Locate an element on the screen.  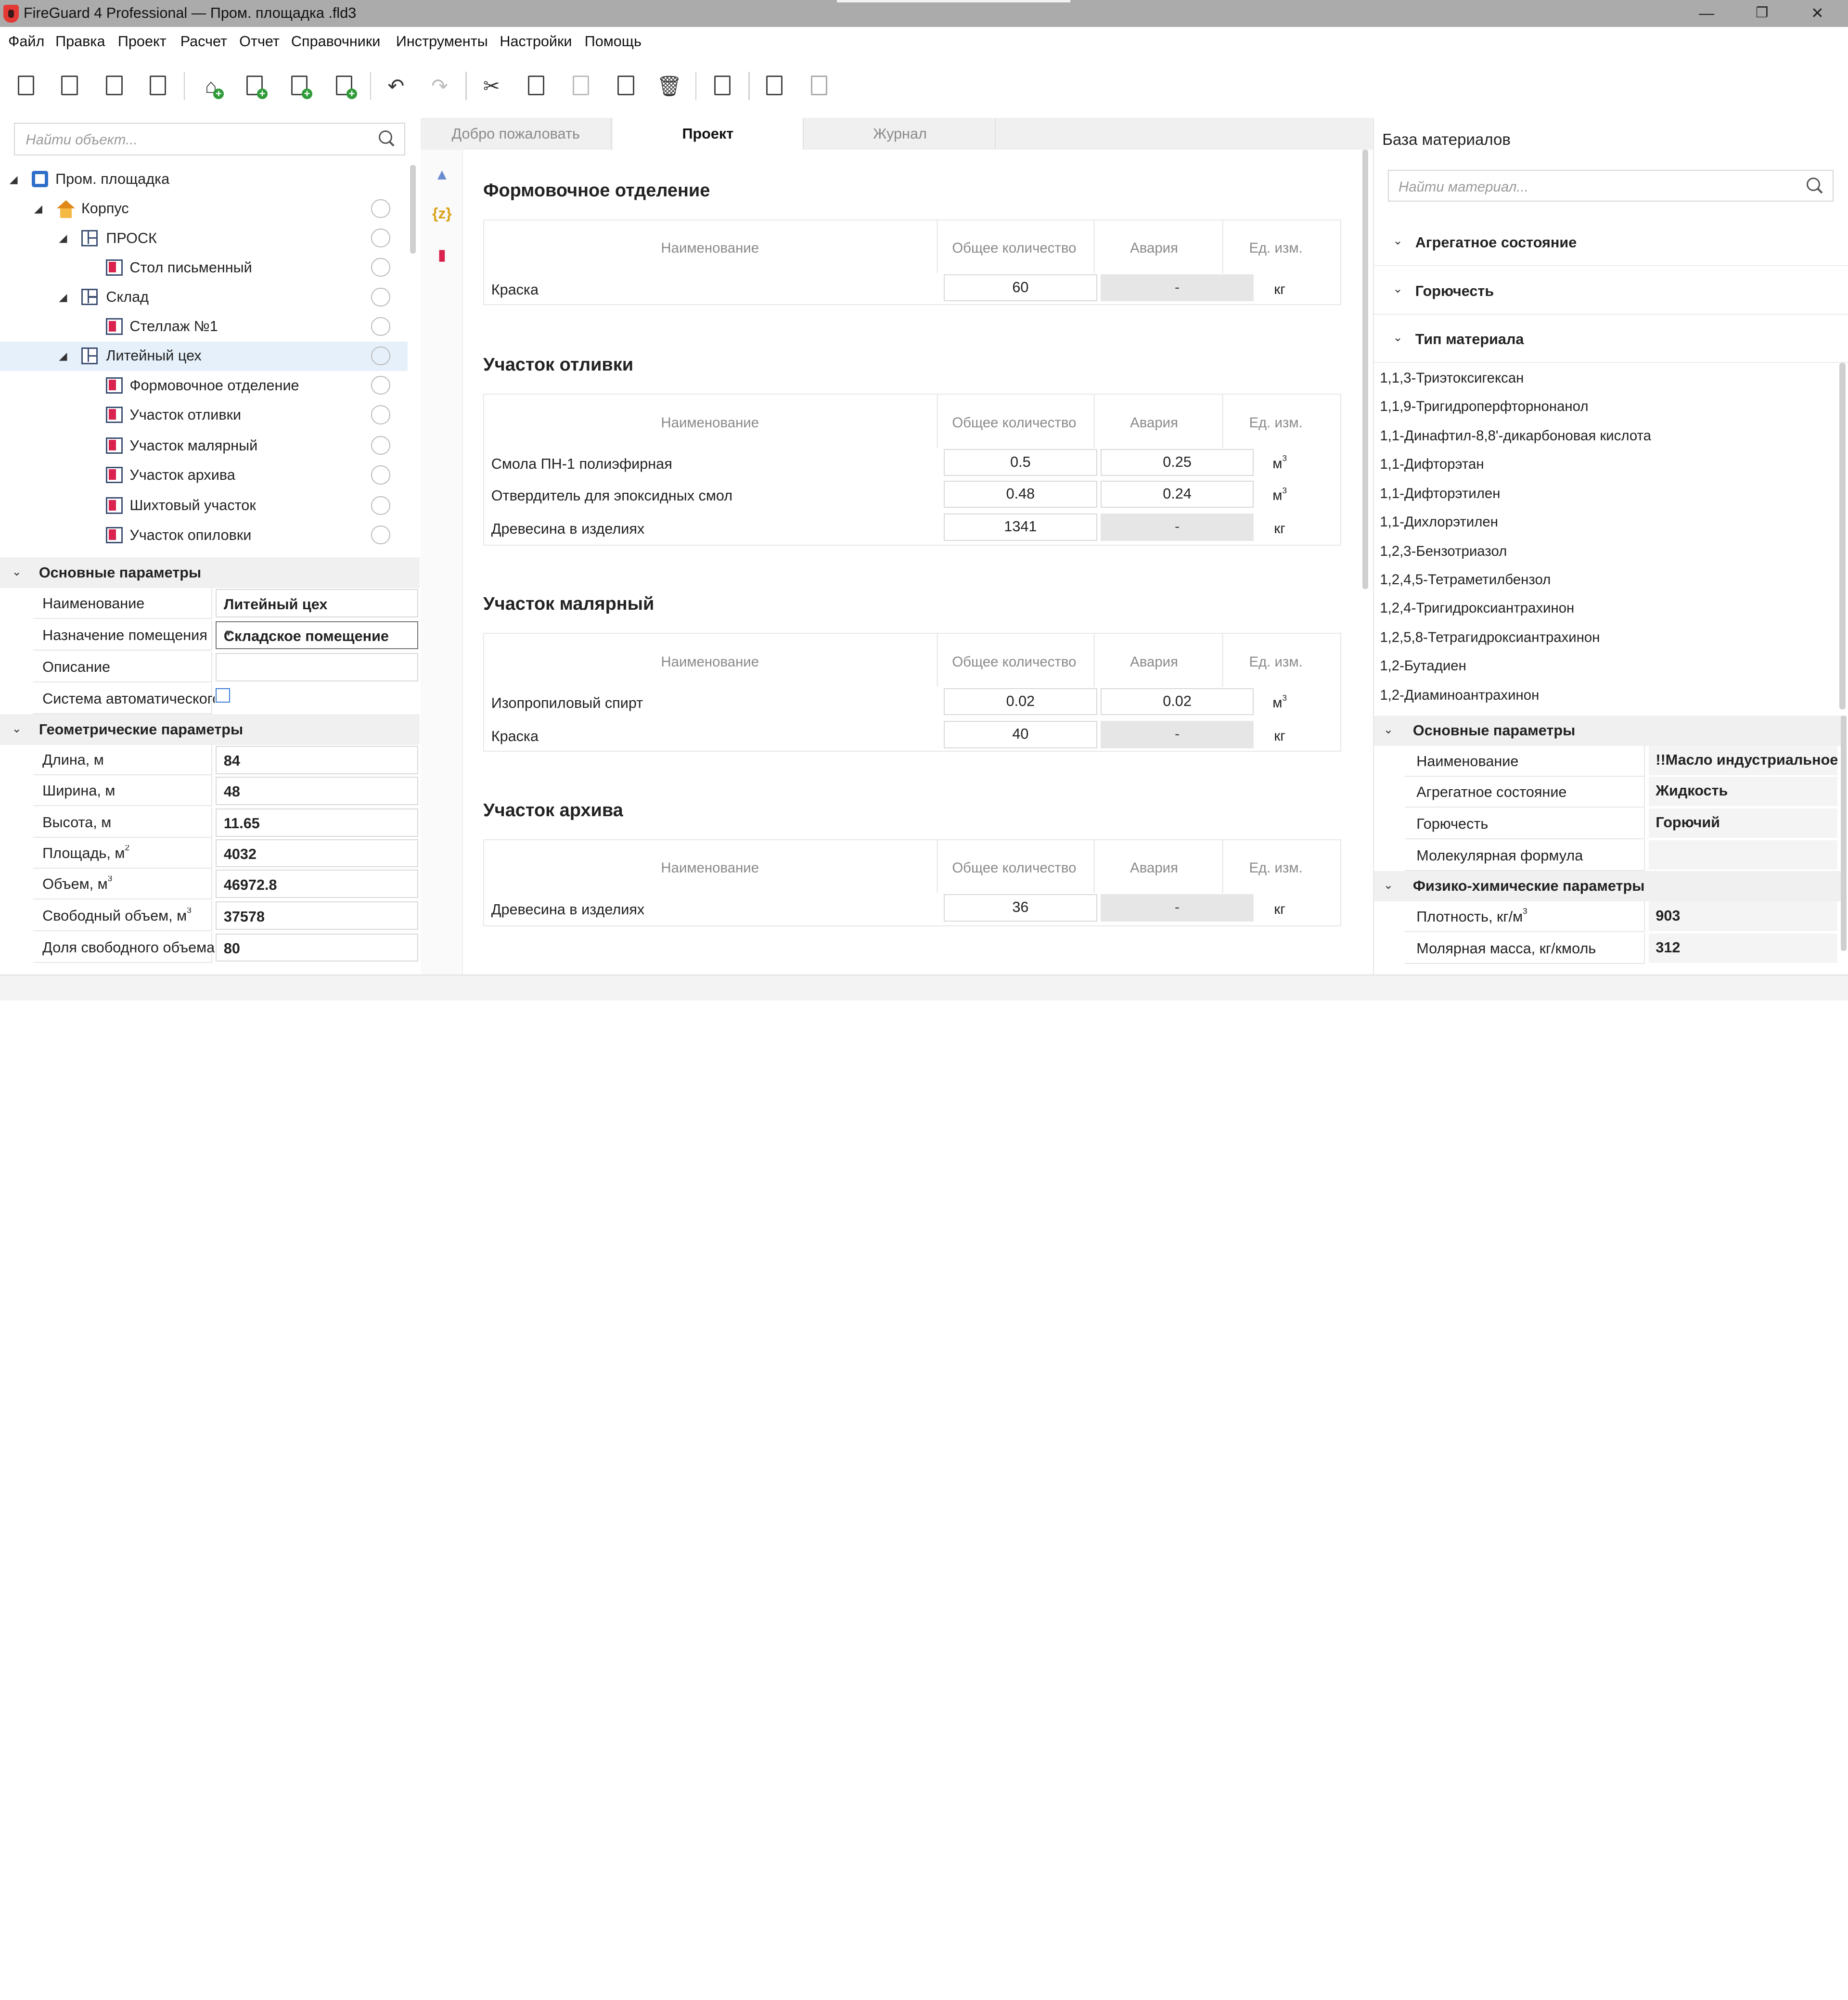
new-file-button is located at coordinates (26, 86).